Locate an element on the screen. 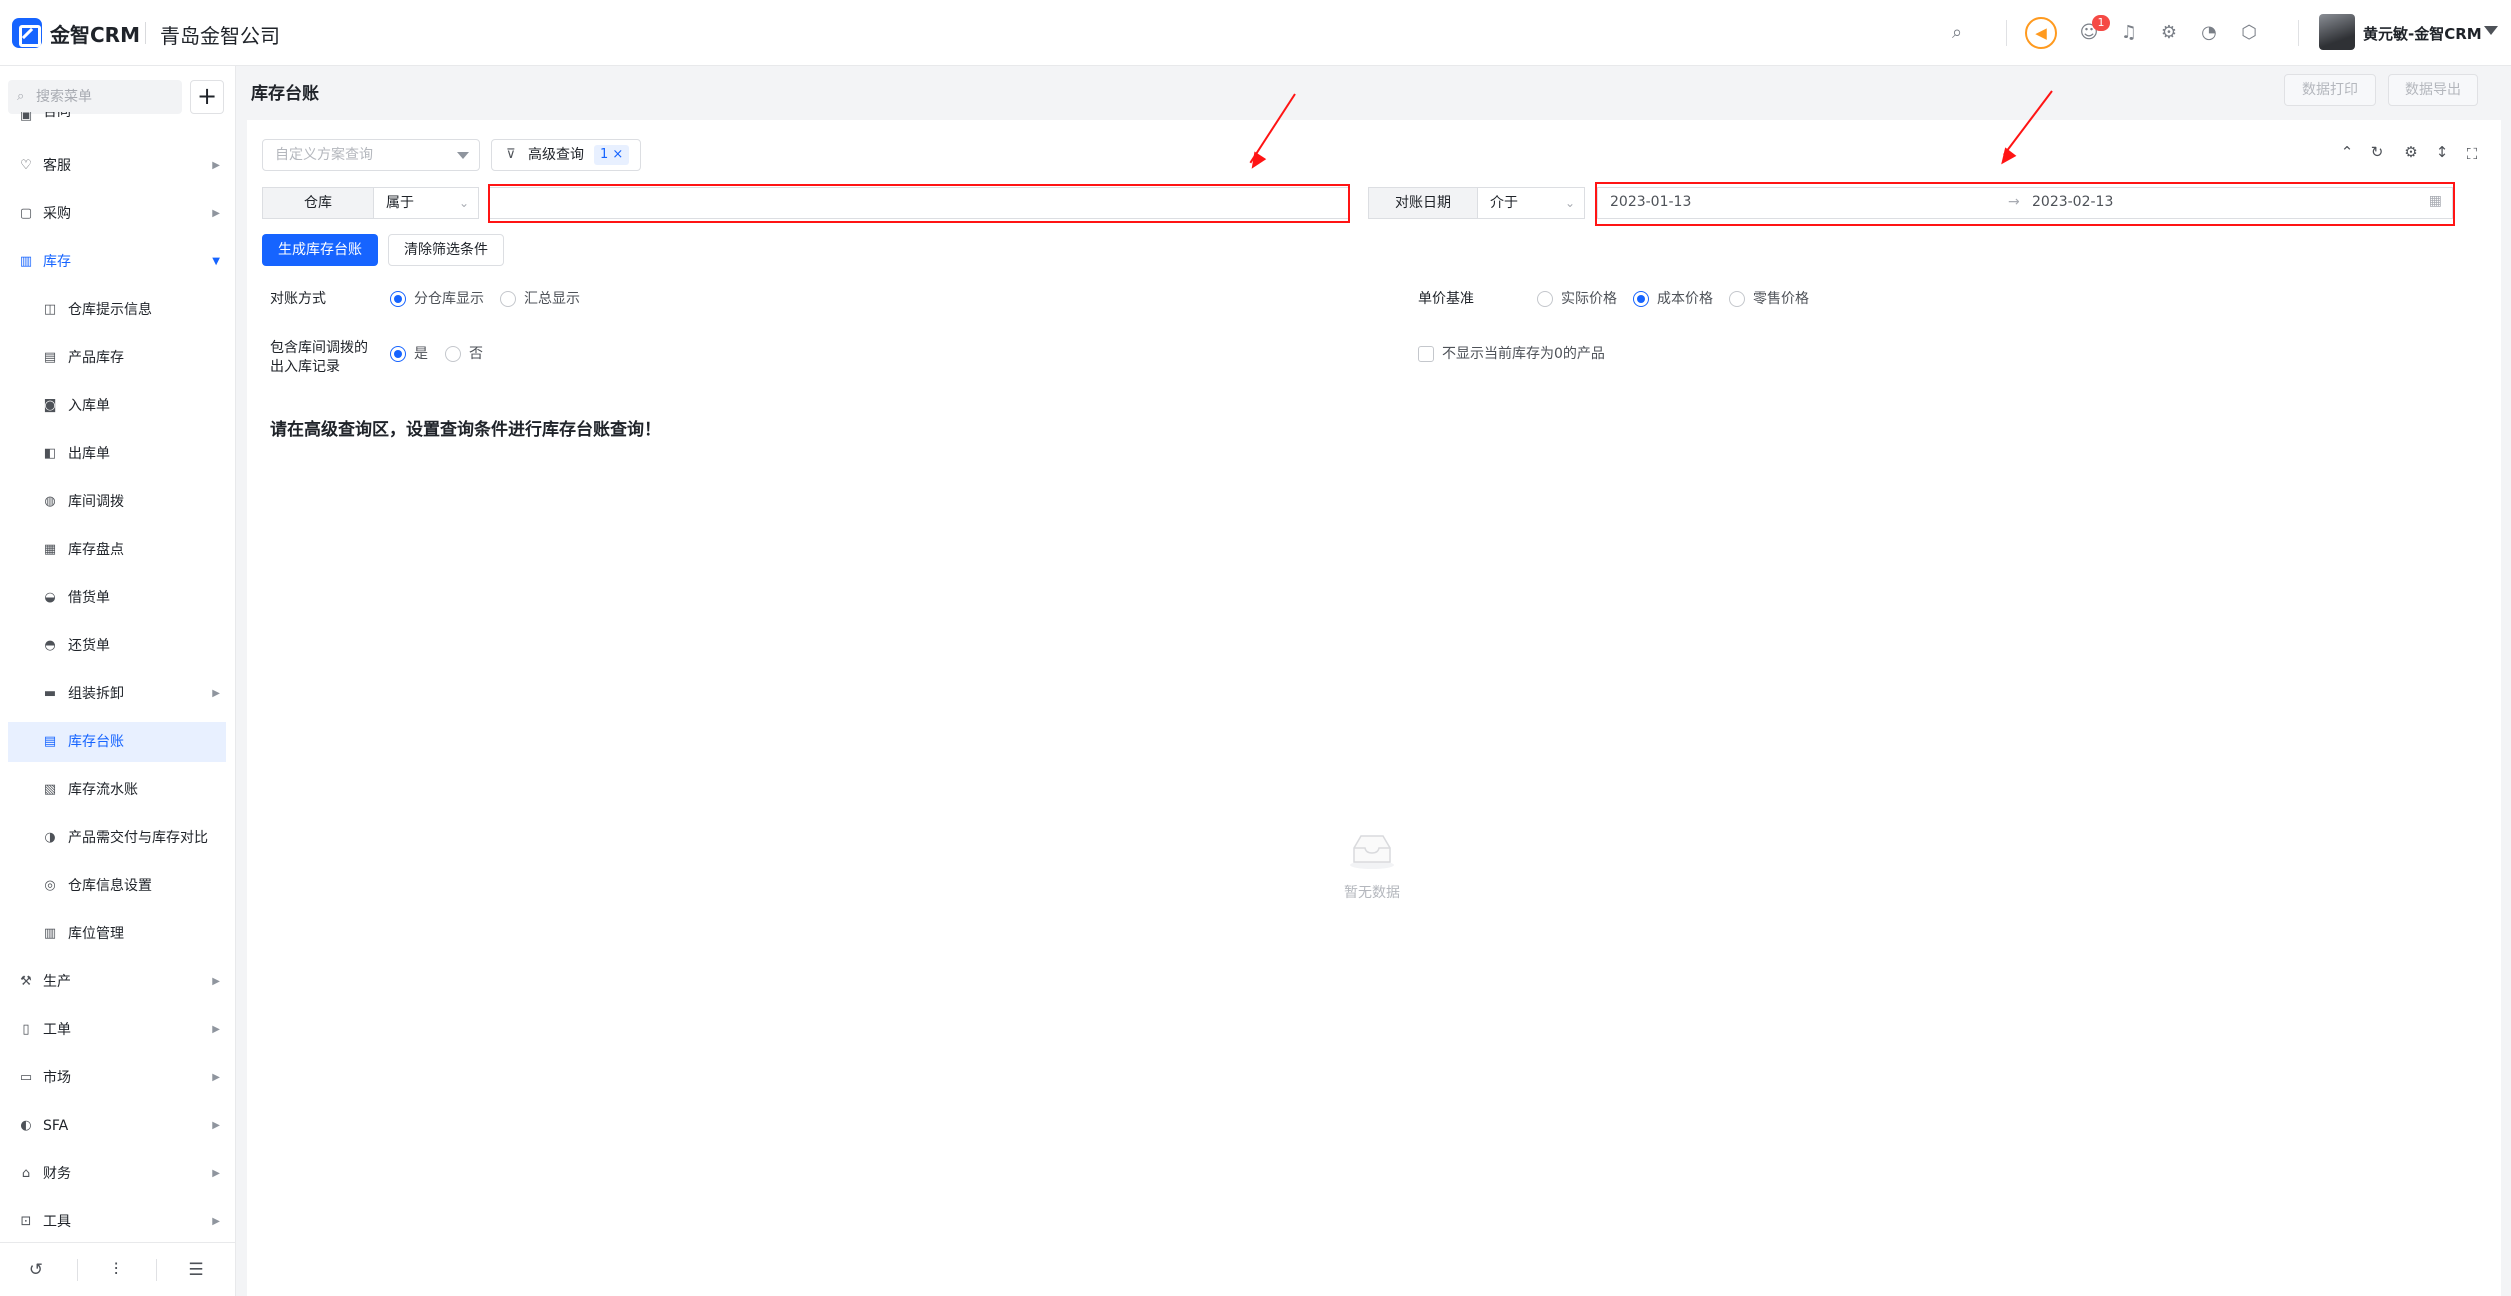 The image size is (2511, 1296). expand-vertical-icon: ↕ is located at coordinates (2442, 152).